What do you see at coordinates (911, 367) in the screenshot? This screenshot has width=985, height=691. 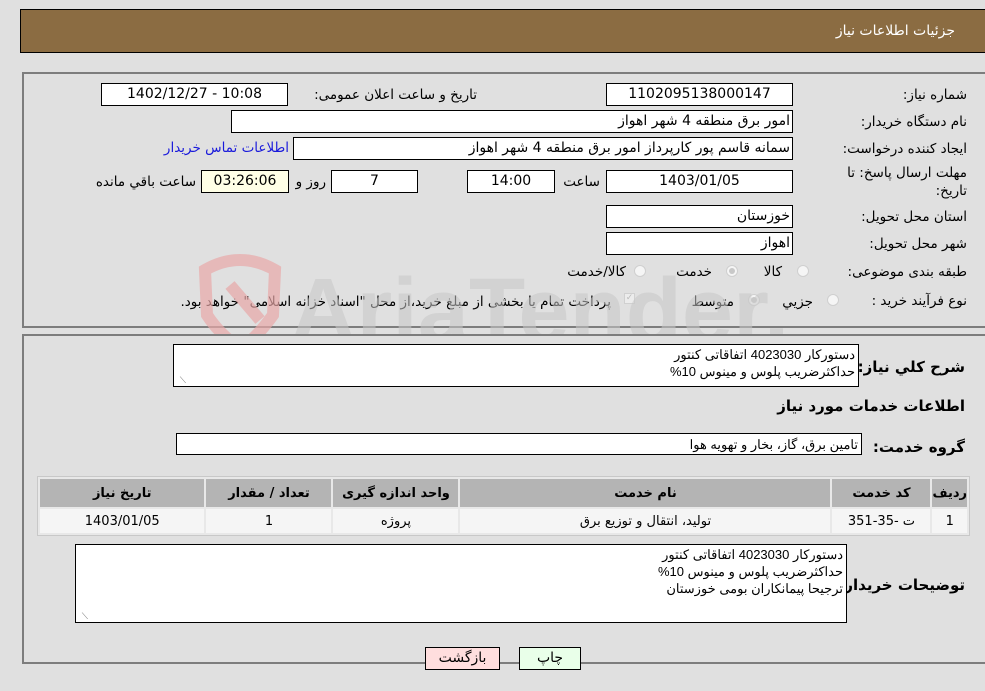 I see `general-desc-label: شرح كلي نياز:` at bounding box center [911, 367].